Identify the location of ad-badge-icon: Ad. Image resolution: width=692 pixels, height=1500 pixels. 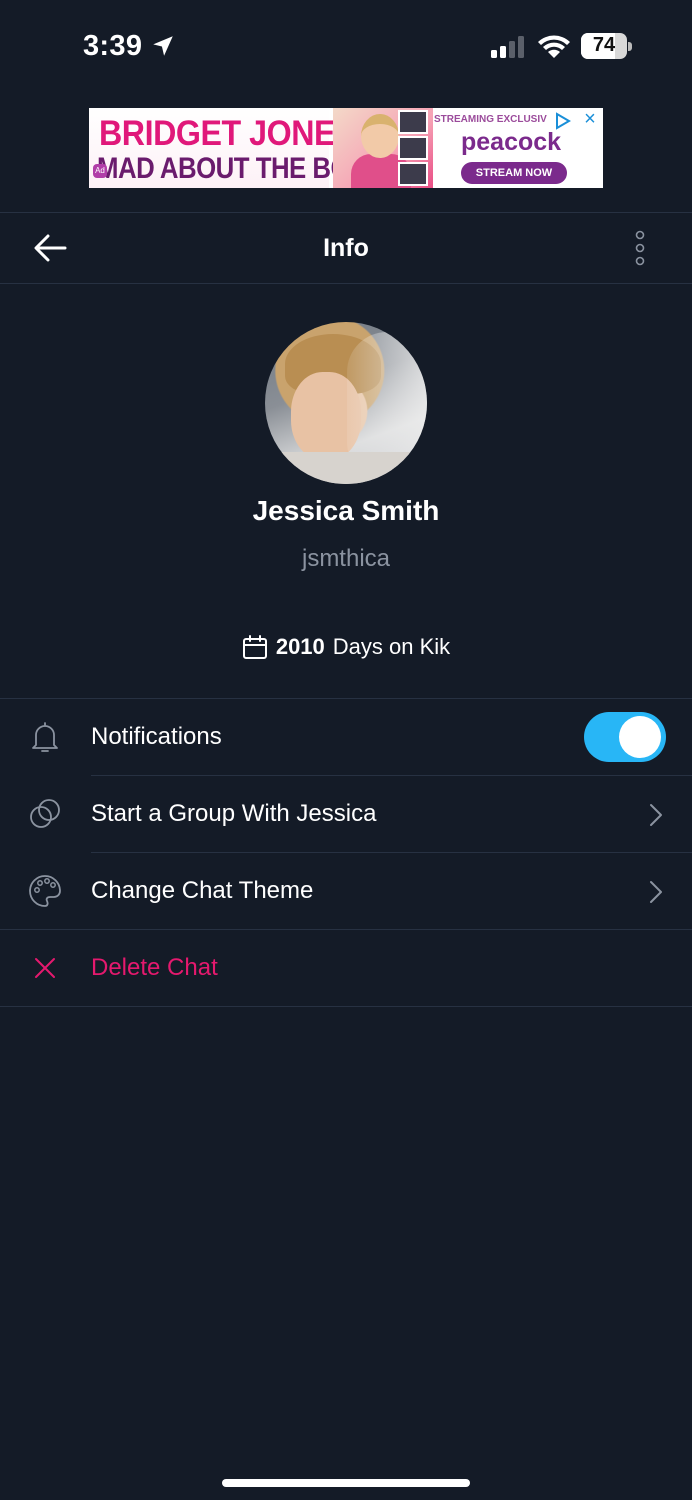
(100, 171).